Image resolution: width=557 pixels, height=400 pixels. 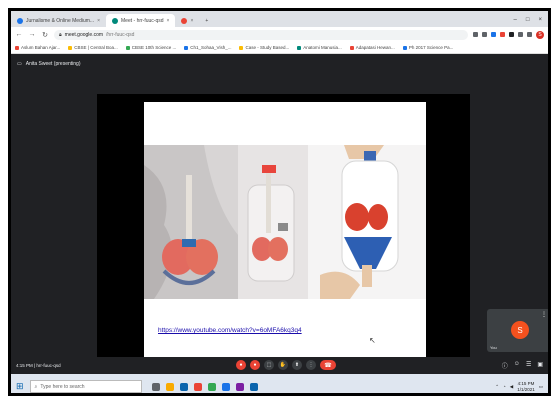 I want to click on maximize-button: □, so click(x=528, y=20).